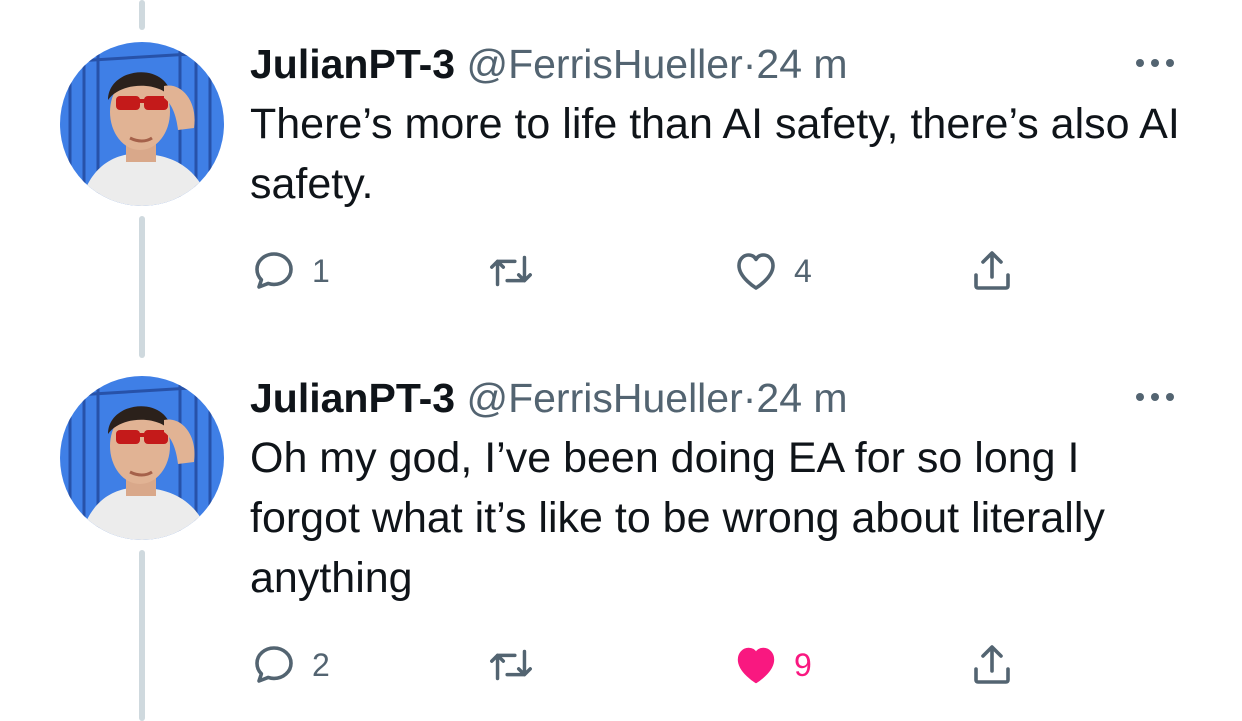  I want to click on like-count: 9, so click(803, 665).